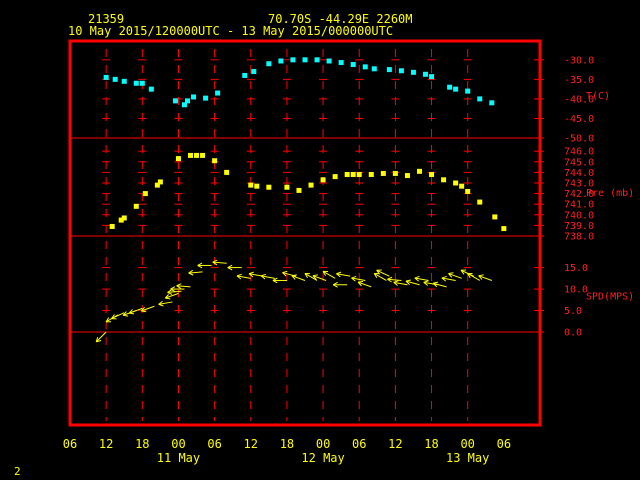 Image resolution: width=640 pixels, height=480 pixels. What do you see at coordinates (579, 173) in the screenshot?
I see `y-tick-label: 744.0` at bounding box center [579, 173].